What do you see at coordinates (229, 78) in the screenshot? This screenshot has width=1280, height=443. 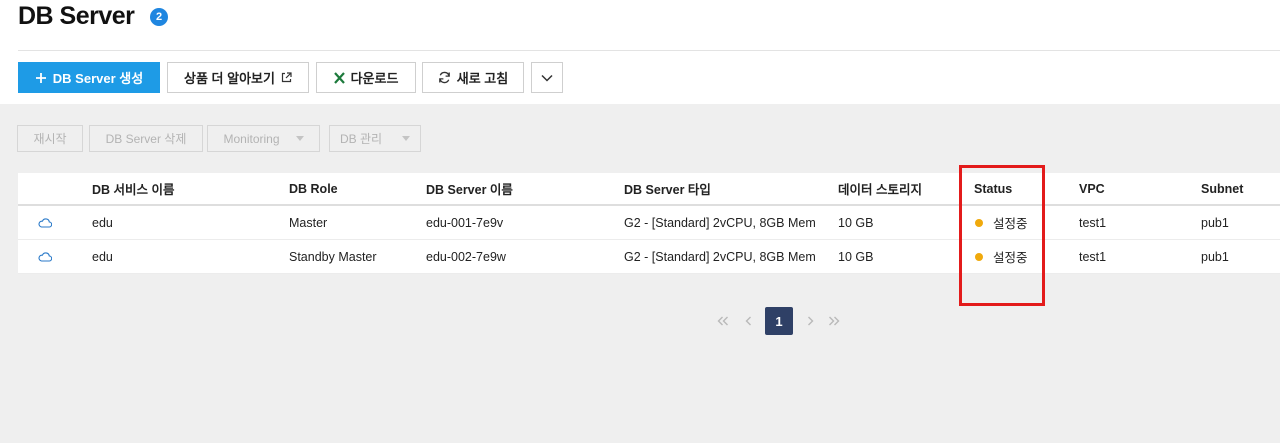 I see `learn-more-label: 상품 더 알아보기` at bounding box center [229, 78].